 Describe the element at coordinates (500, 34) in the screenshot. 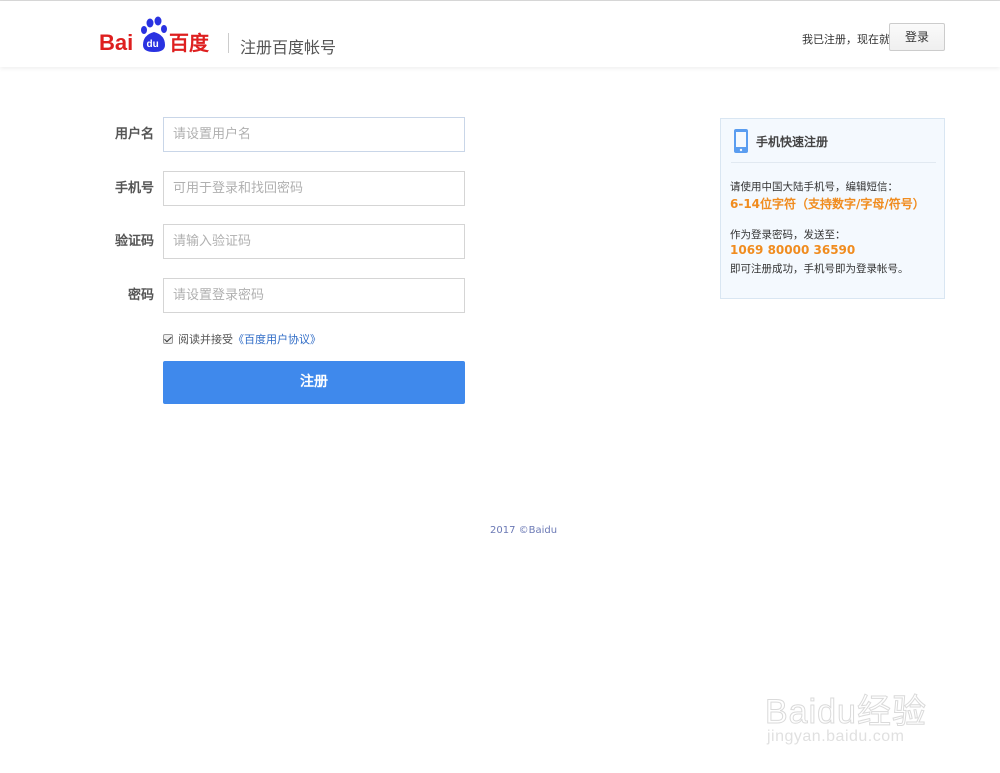

I see `header: Bai du 百度 注册百度帐号 我已注册，现在就 登录` at that location.